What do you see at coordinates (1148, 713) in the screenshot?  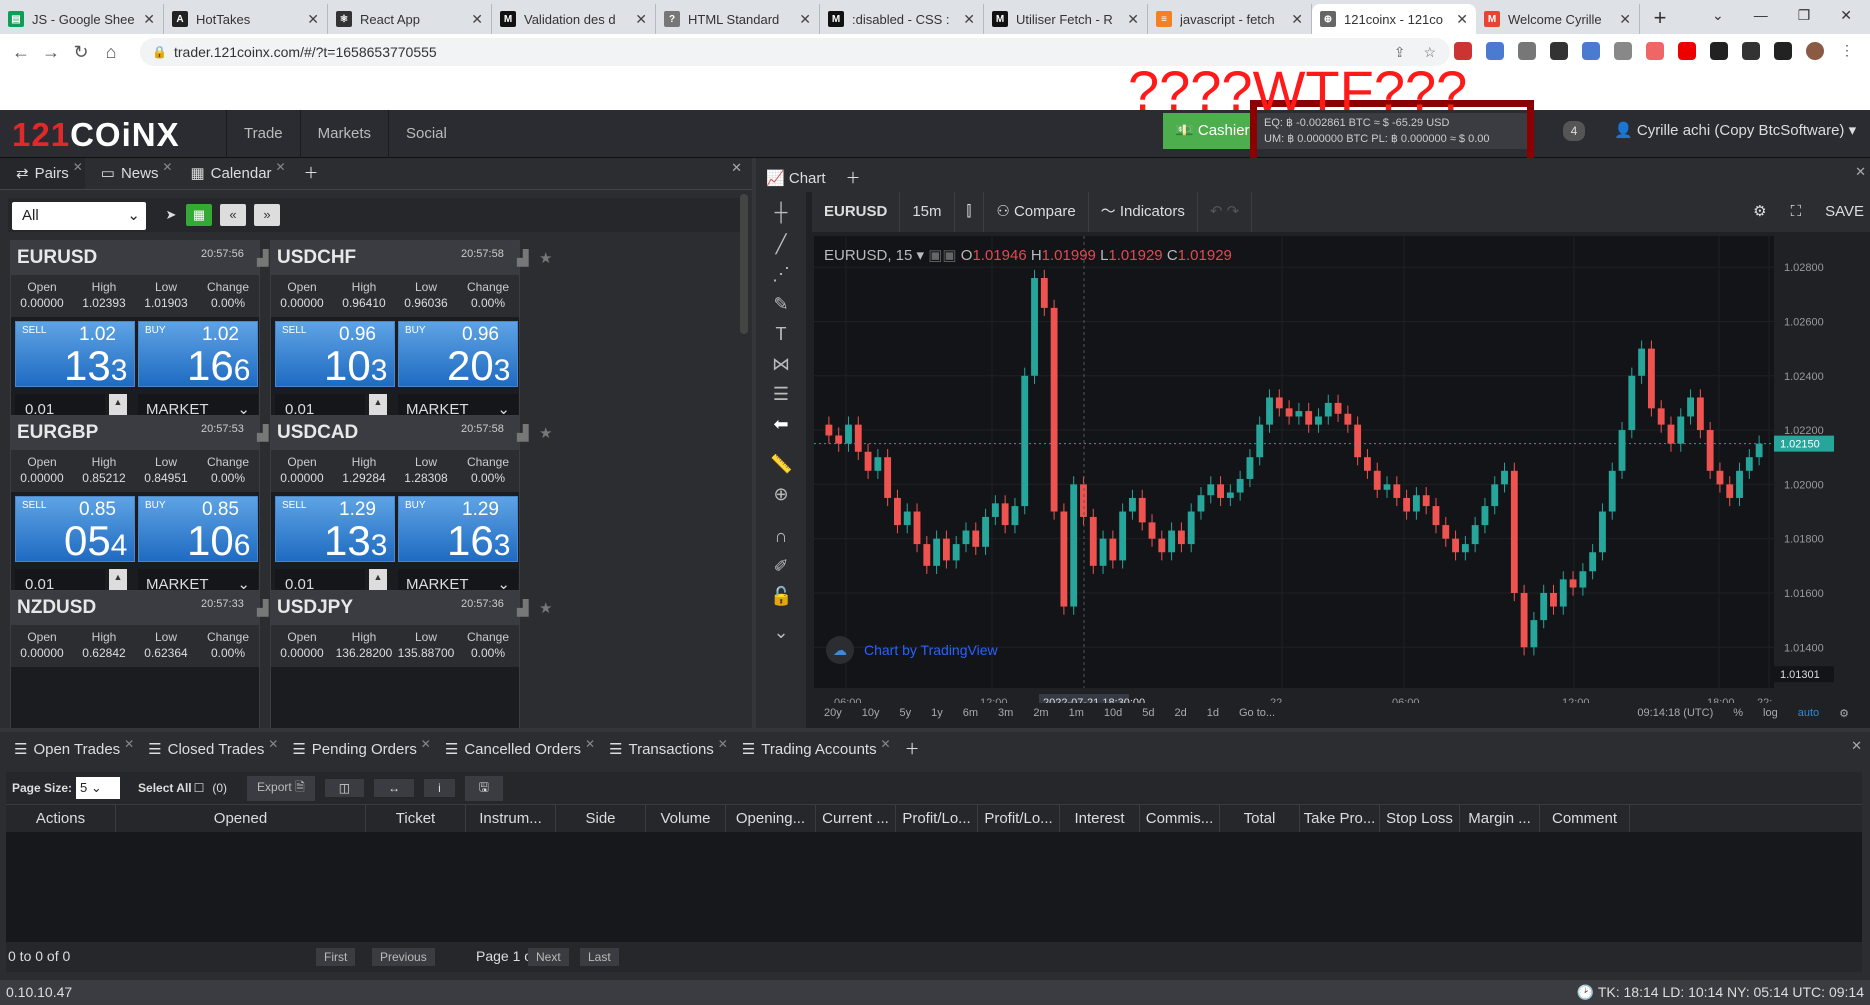 I see `range-button: 5d` at bounding box center [1148, 713].